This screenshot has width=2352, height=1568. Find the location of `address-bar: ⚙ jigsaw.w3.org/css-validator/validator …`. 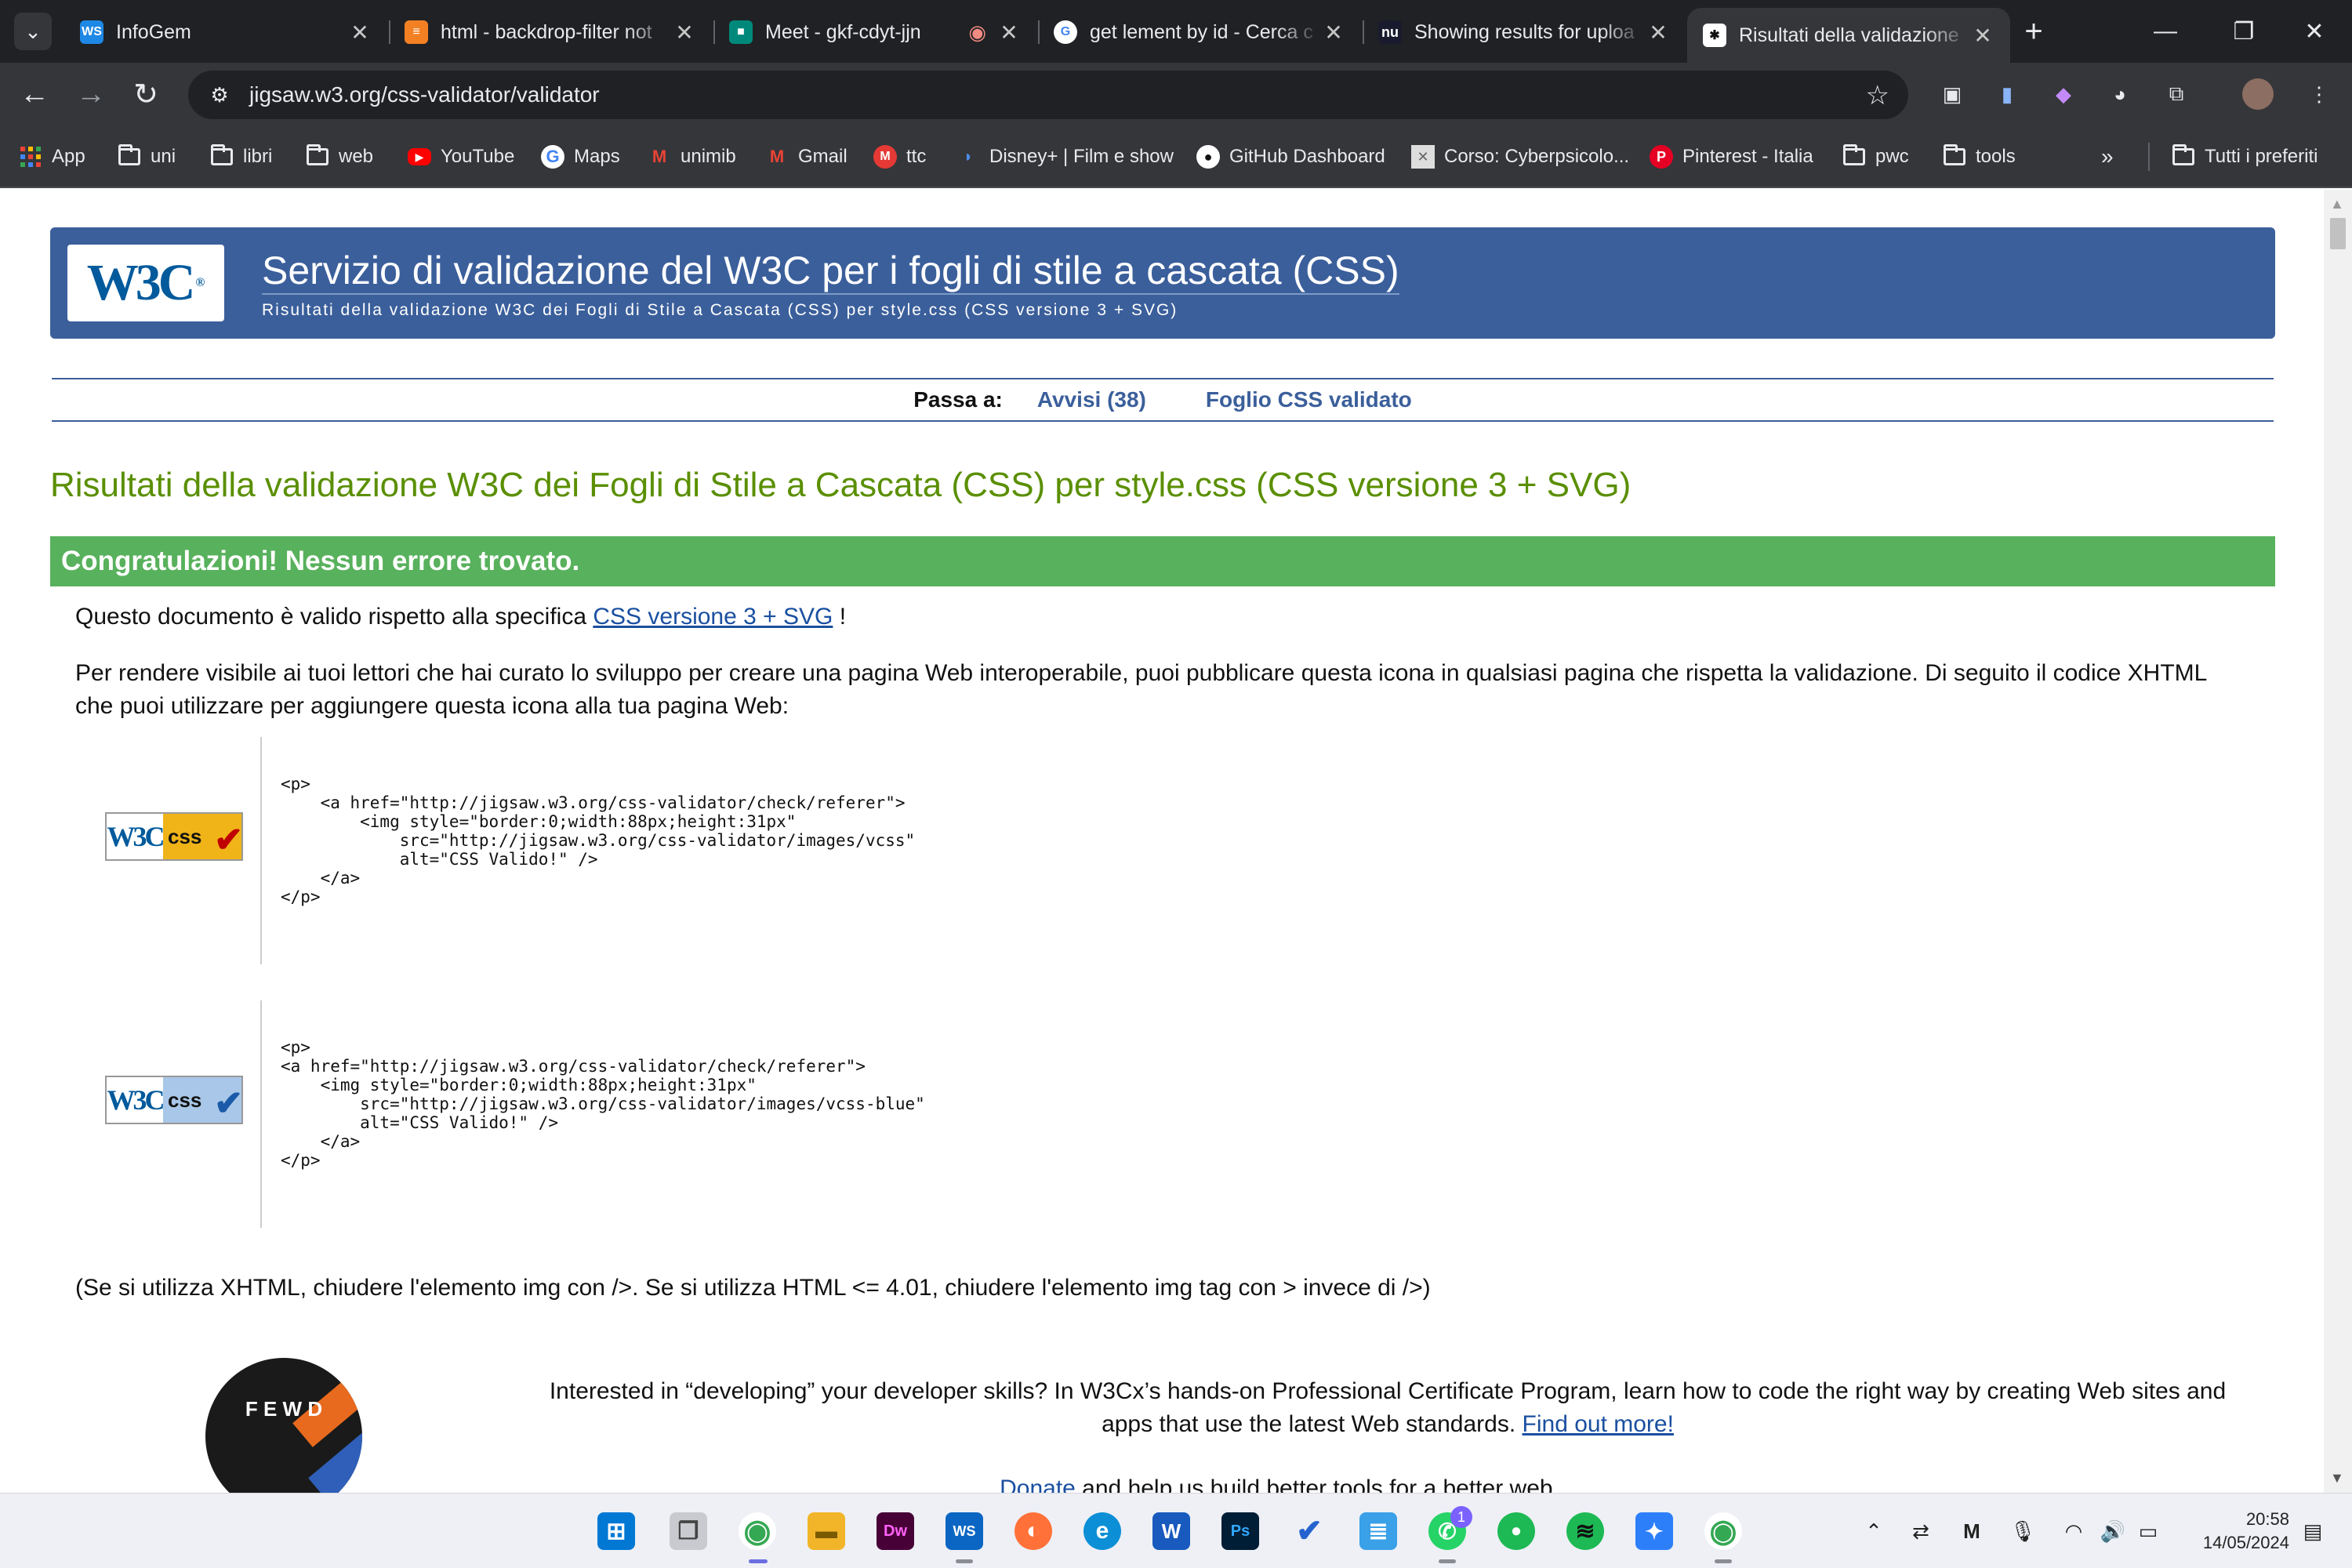

address-bar: ⚙ jigsaw.w3.org/css-validator/validator … is located at coordinates (1048, 95).